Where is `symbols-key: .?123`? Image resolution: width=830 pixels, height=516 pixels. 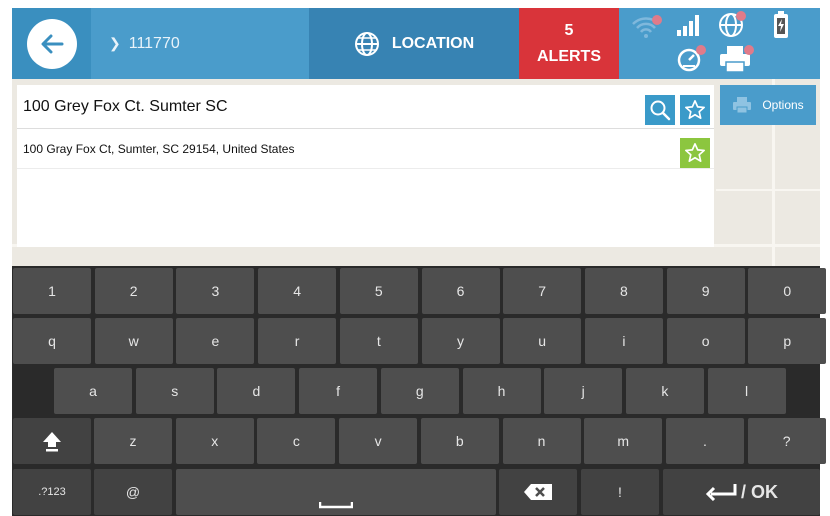 symbols-key: .?123 is located at coordinates (52, 492).